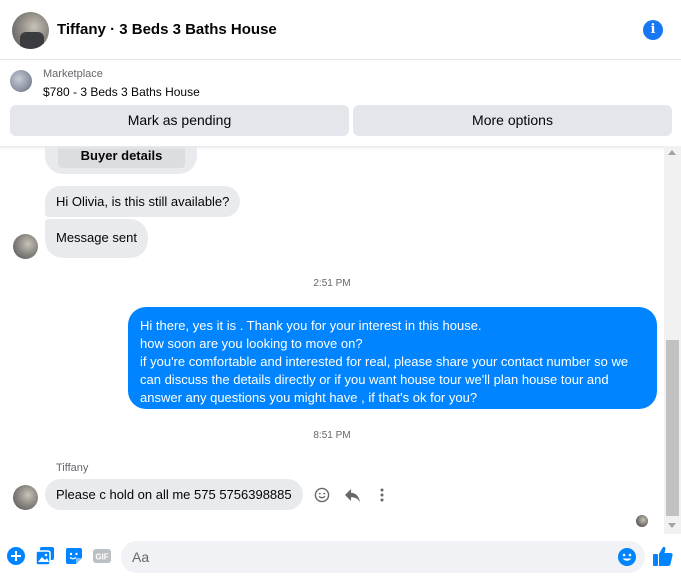  I want to click on message-actions, so click(352, 495).